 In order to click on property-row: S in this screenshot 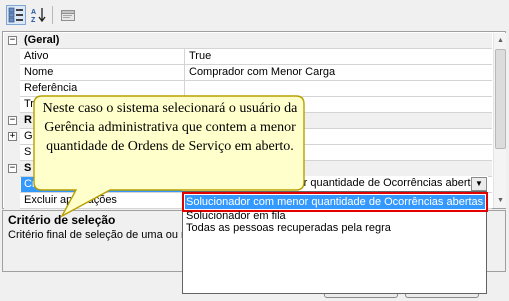, I will do `click(248, 153)`.